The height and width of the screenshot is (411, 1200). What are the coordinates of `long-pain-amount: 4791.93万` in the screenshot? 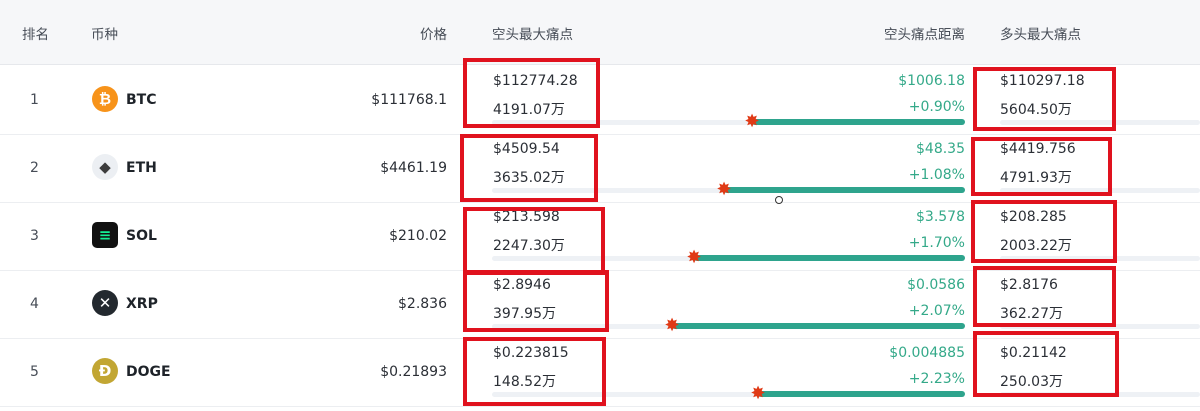 It's located at (1036, 178).